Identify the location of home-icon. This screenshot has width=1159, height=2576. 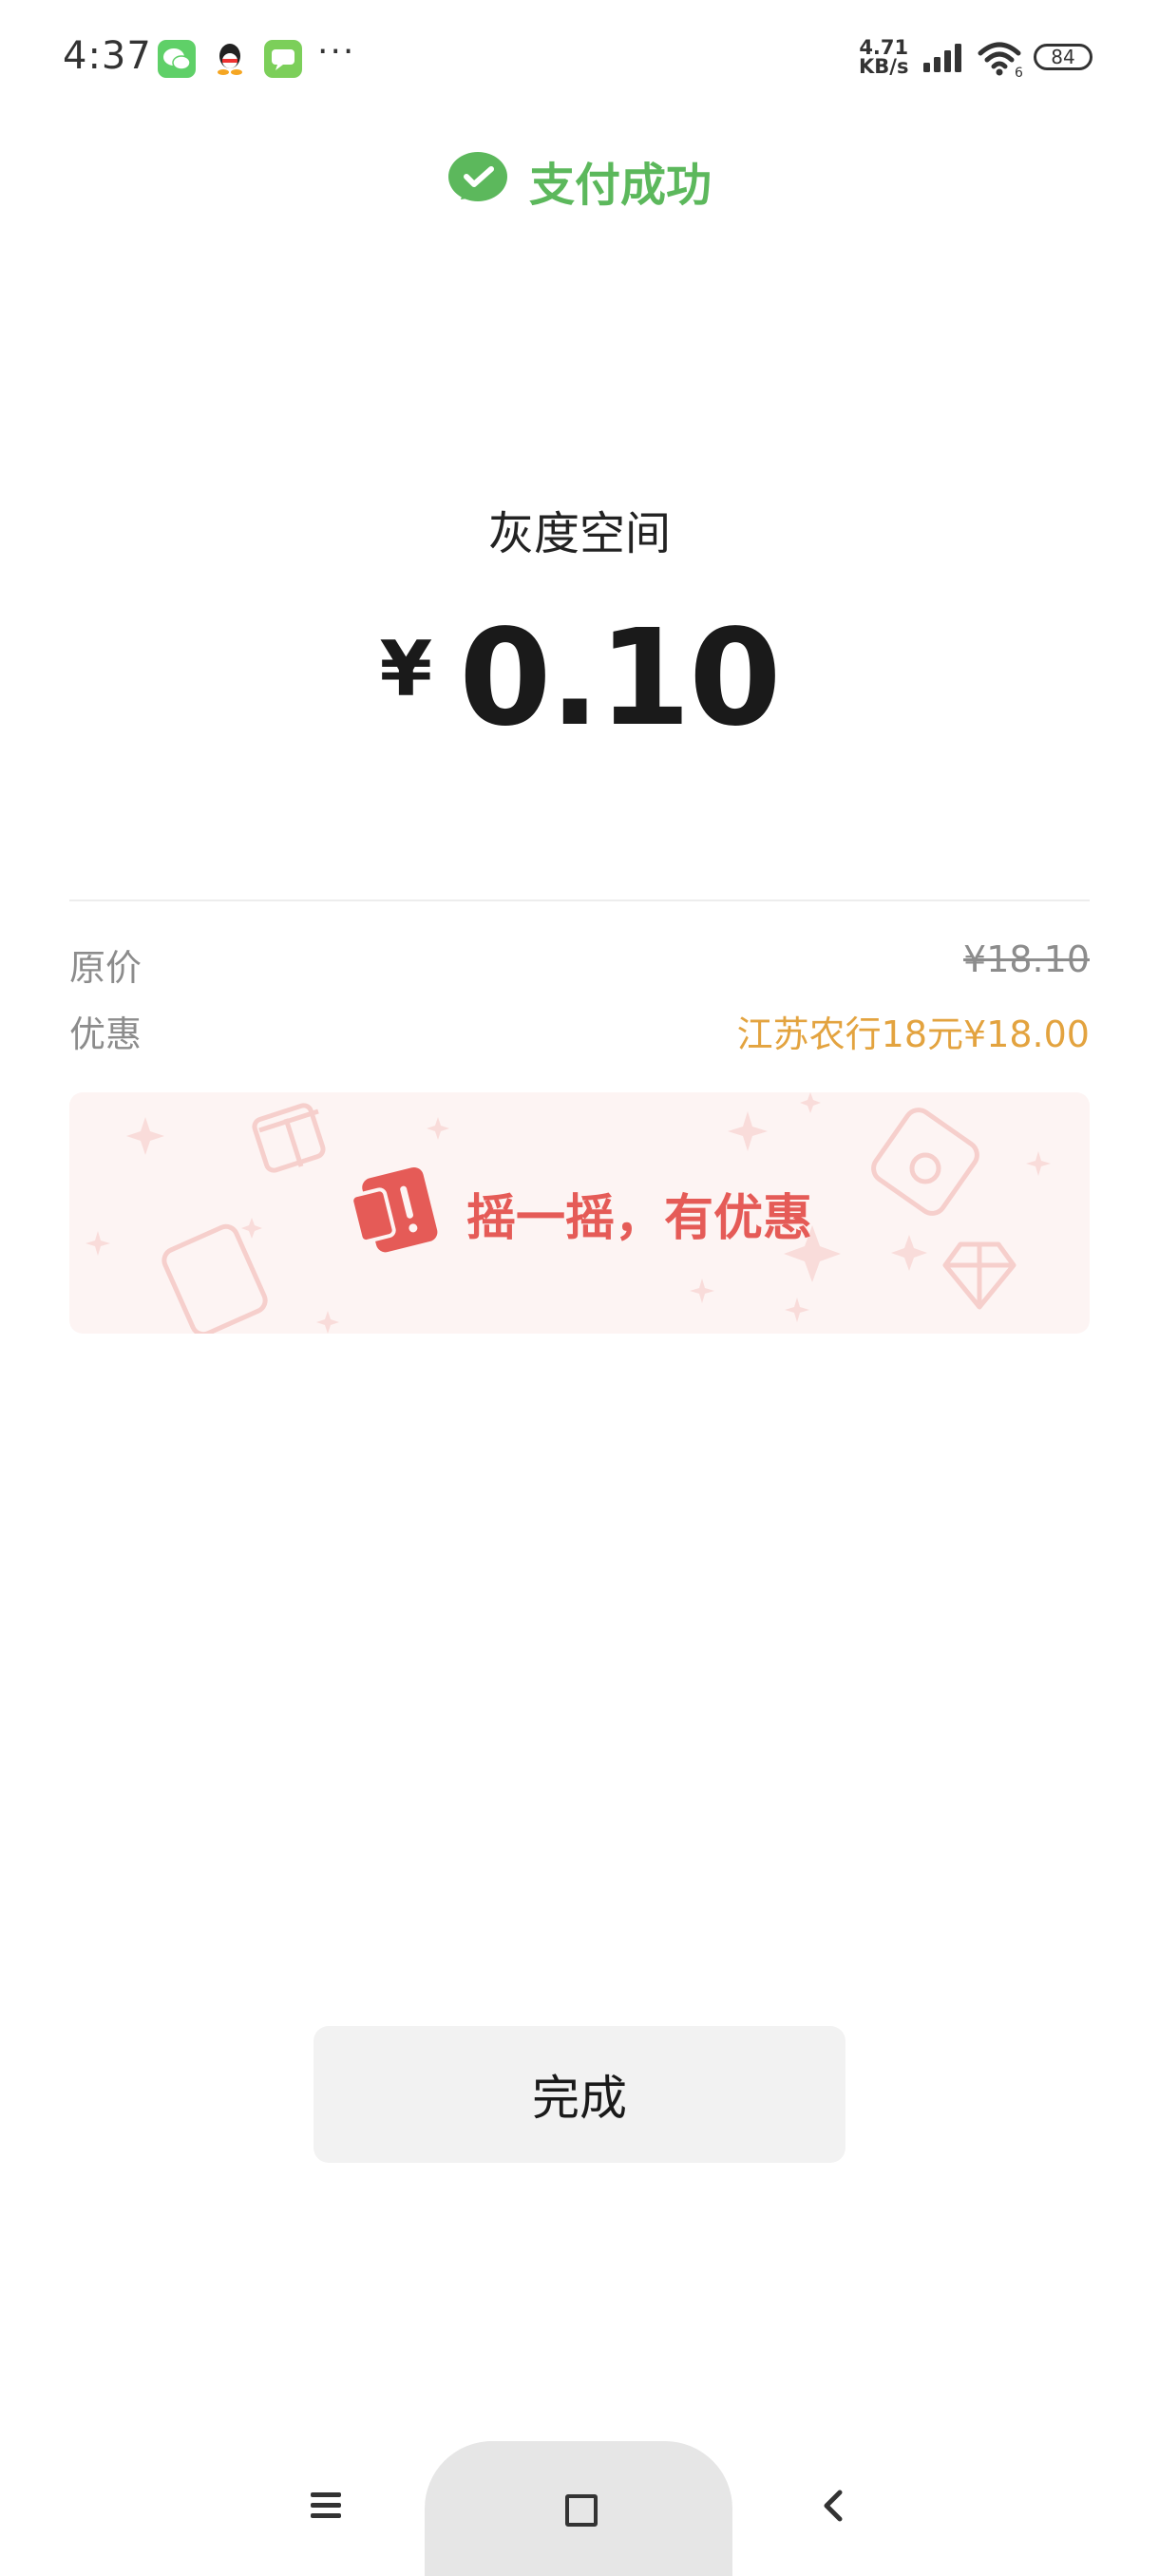
(581, 2510).